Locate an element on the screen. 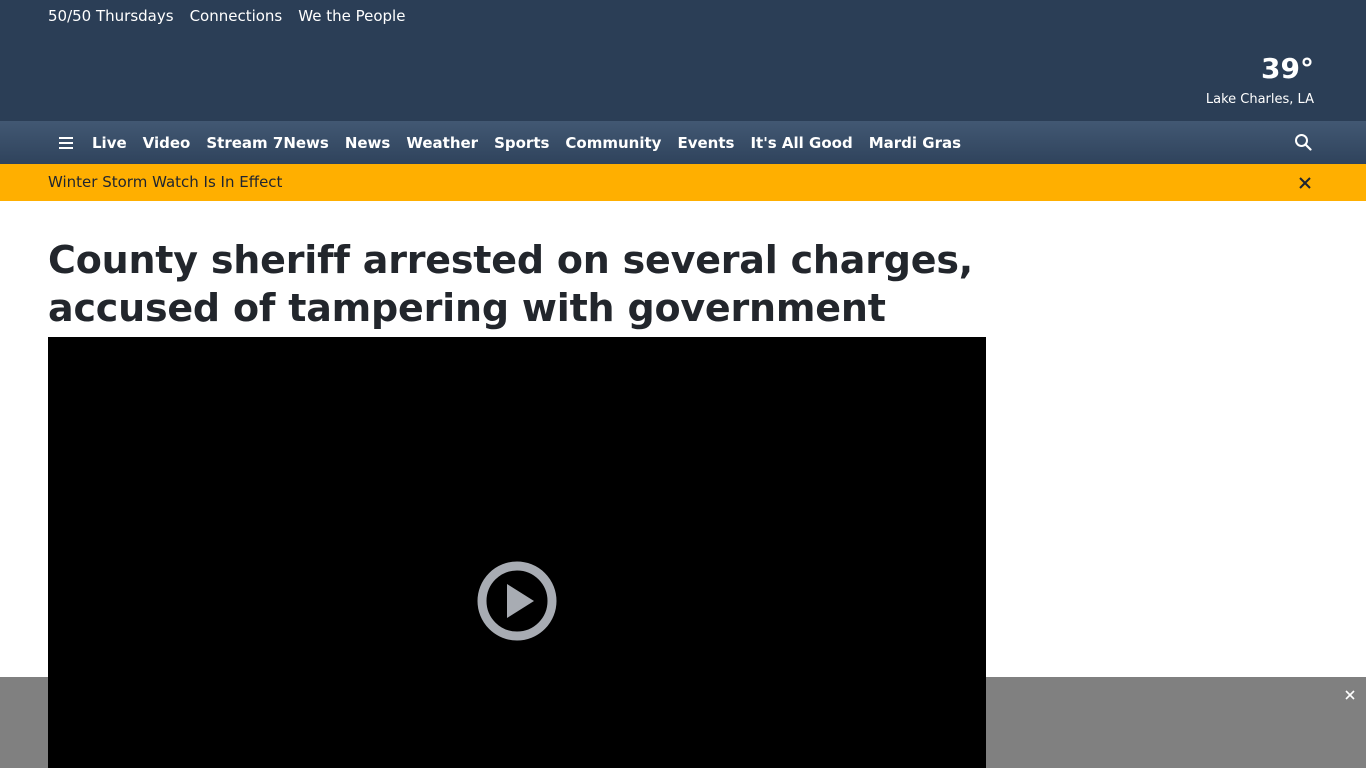 The width and height of the screenshot is (1366, 768). nav-item-video: Video is located at coordinates (167, 143).